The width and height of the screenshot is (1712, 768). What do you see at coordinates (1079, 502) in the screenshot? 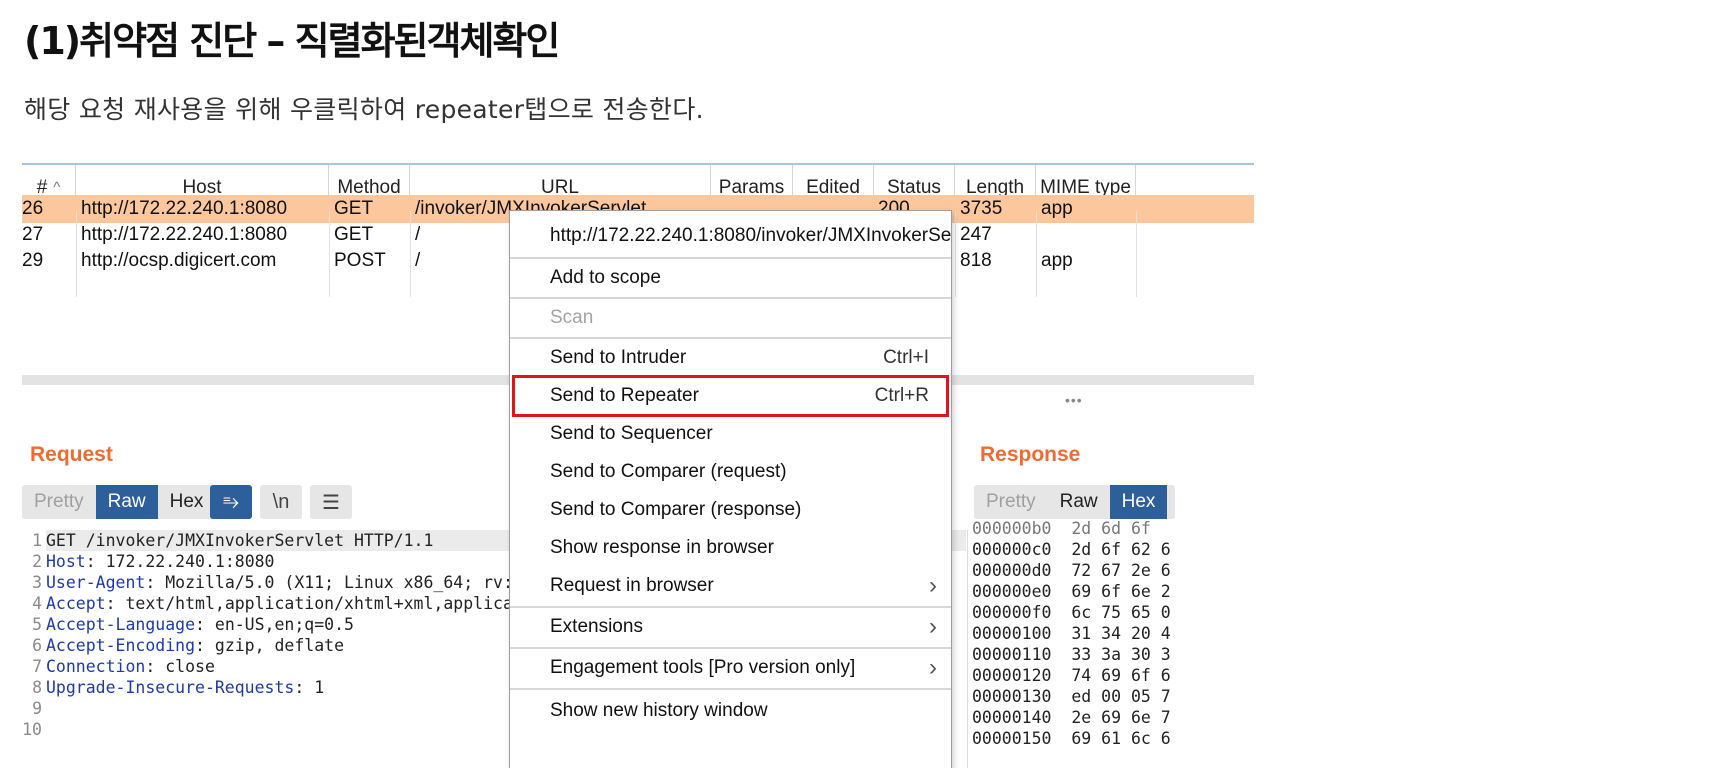
I see `response-tab-raw: Raw` at bounding box center [1079, 502].